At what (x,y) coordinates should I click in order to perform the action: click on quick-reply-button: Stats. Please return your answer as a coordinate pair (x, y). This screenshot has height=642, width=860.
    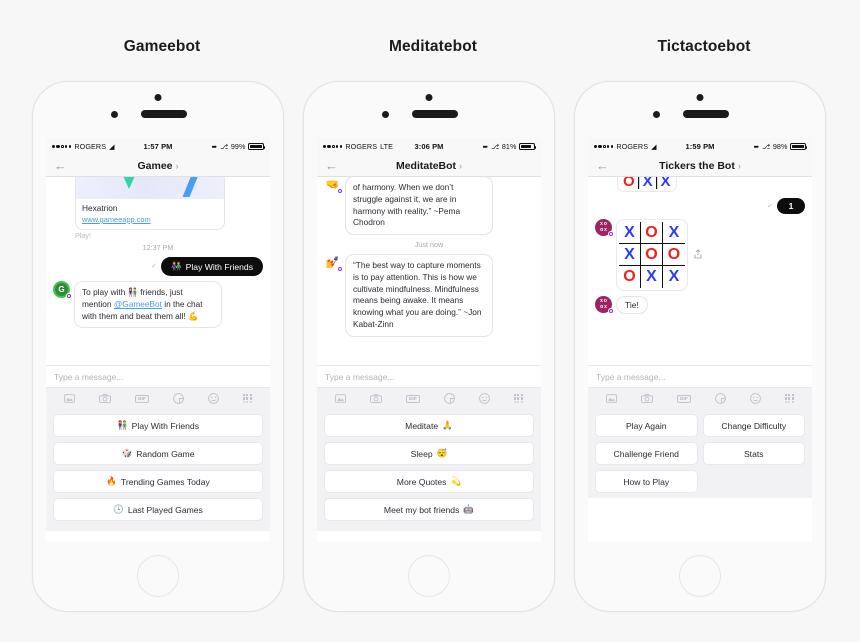
    Looking at the image, I should click on (753, 453).